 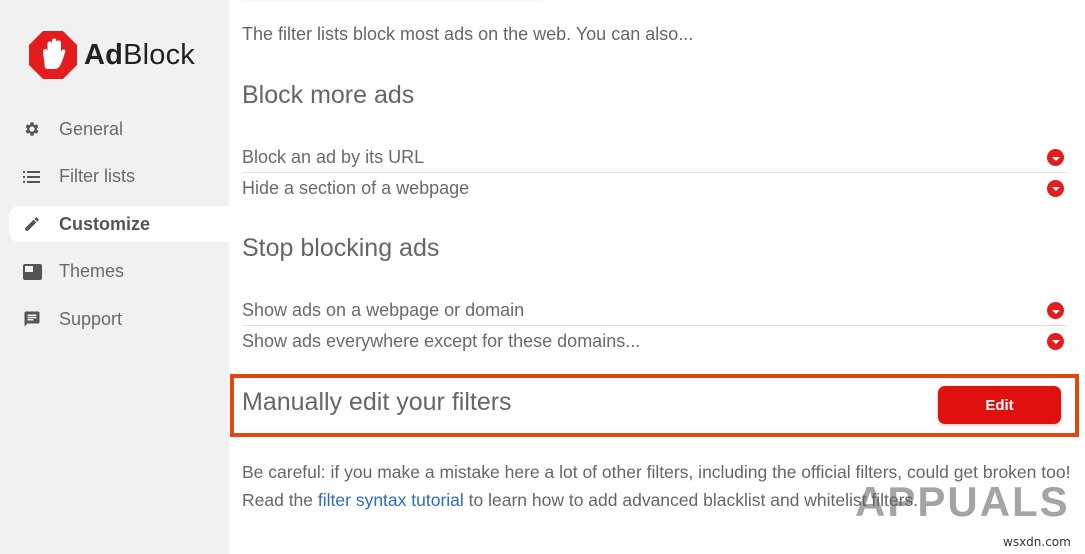 I want to click on sidebar-item-label: General, so click(x=91, y=128).